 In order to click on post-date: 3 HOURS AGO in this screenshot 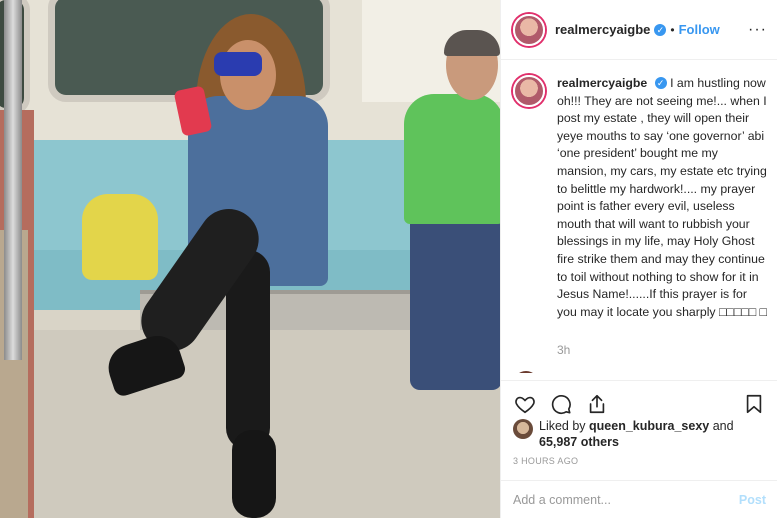, I will do `click(545, 461)`.